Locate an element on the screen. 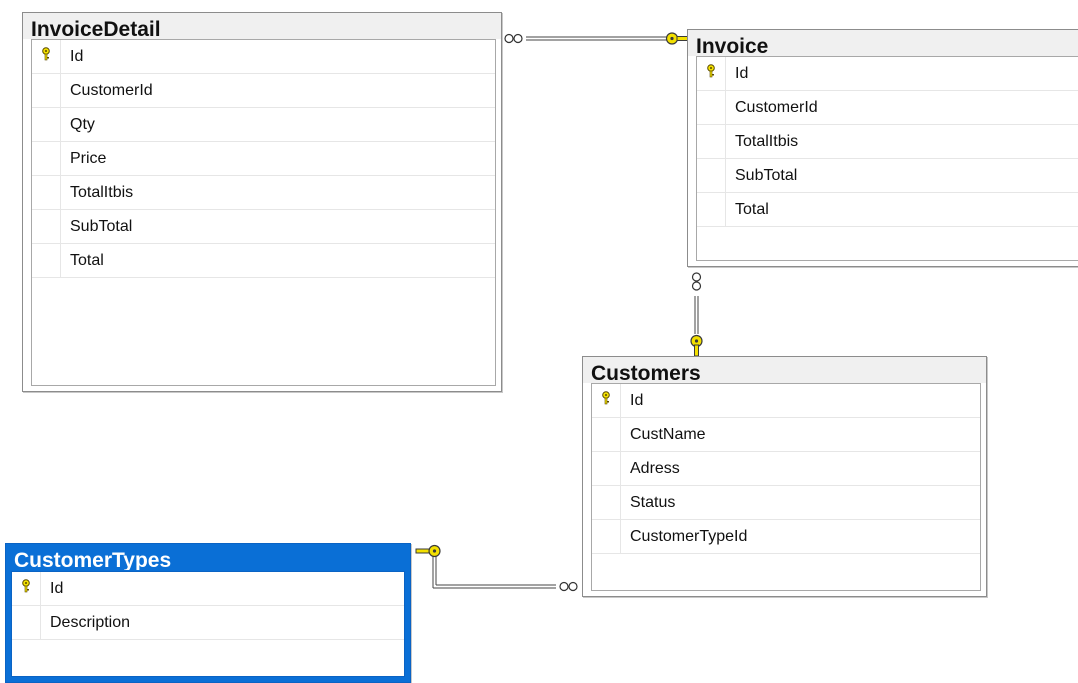  table-title: InvoiceDetail is located at coordinates (262, 26).